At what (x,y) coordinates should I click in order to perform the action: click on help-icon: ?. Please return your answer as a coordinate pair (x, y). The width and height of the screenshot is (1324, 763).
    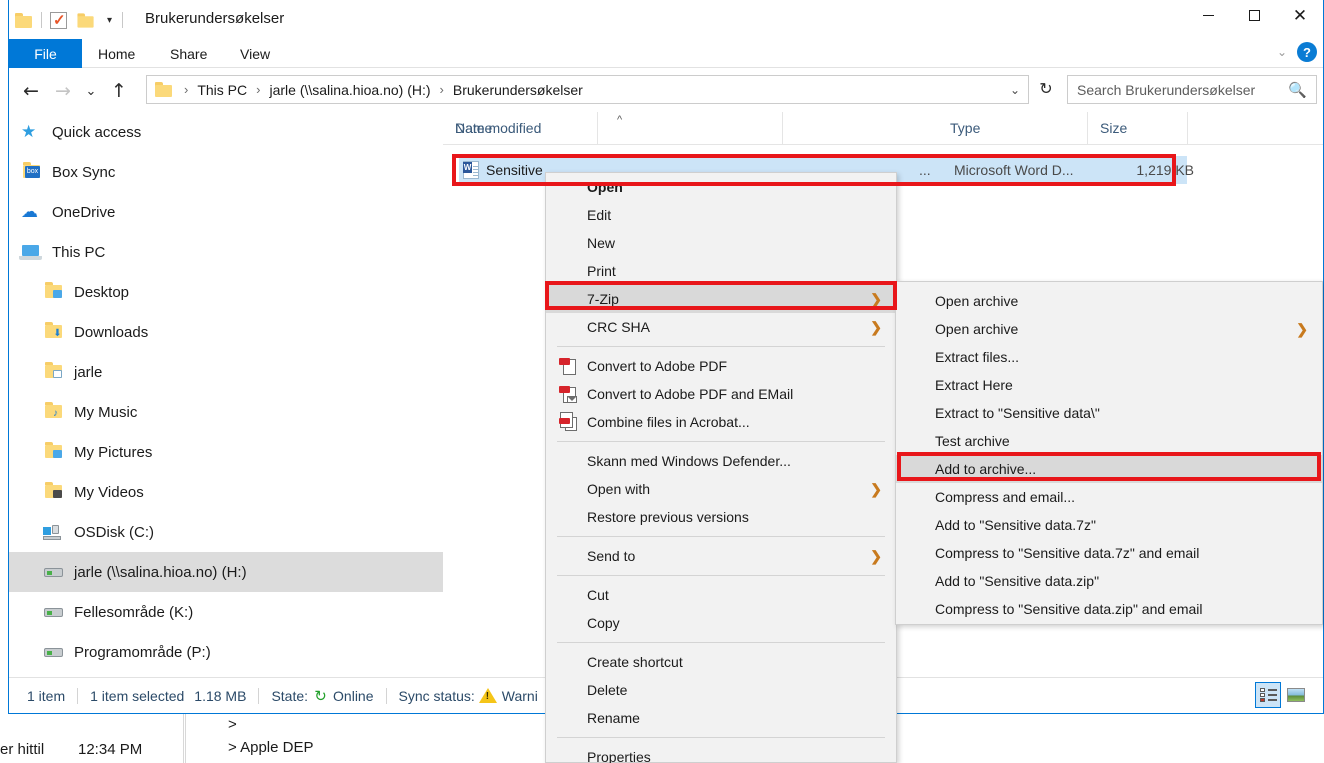
    Looking at the image, I should click on (1307, 52).